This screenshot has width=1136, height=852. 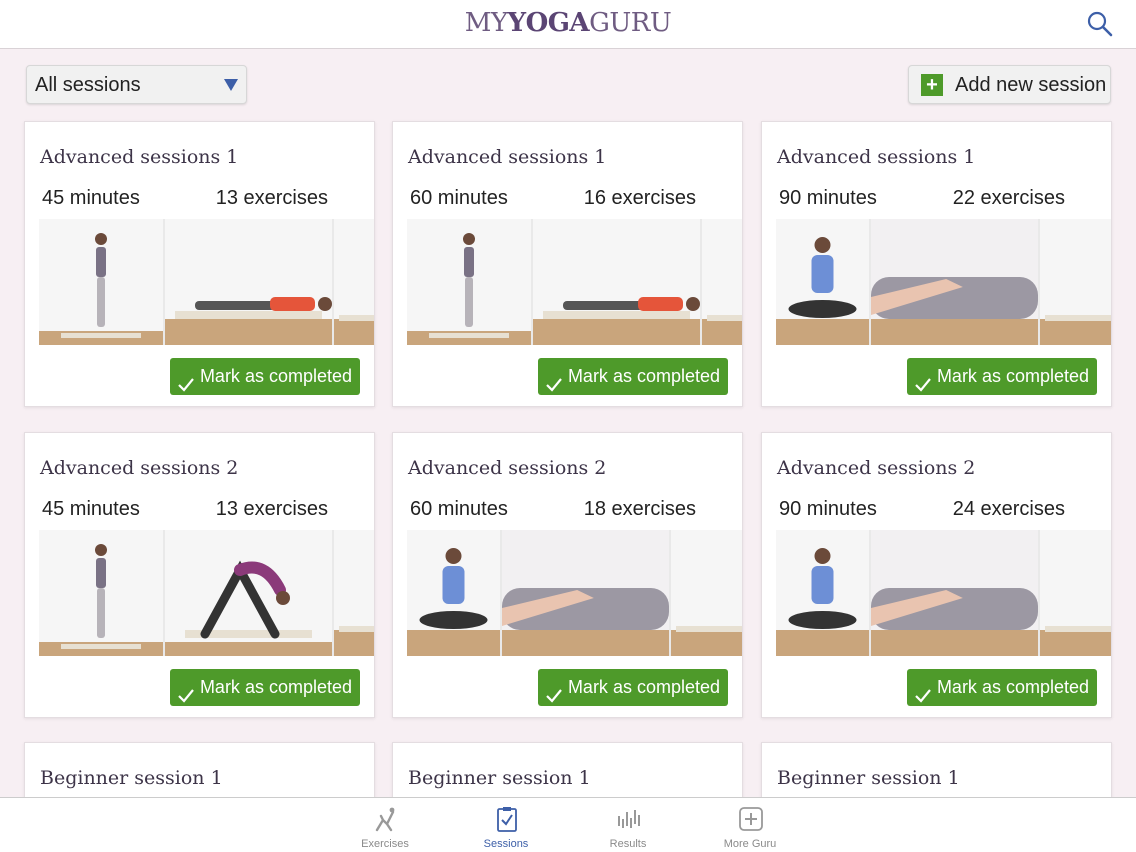 What do you see at coordinates (639, 509) in the screenshot?
I see `session-exercise-count: 18 exercises` at bounding box center [639, 509].